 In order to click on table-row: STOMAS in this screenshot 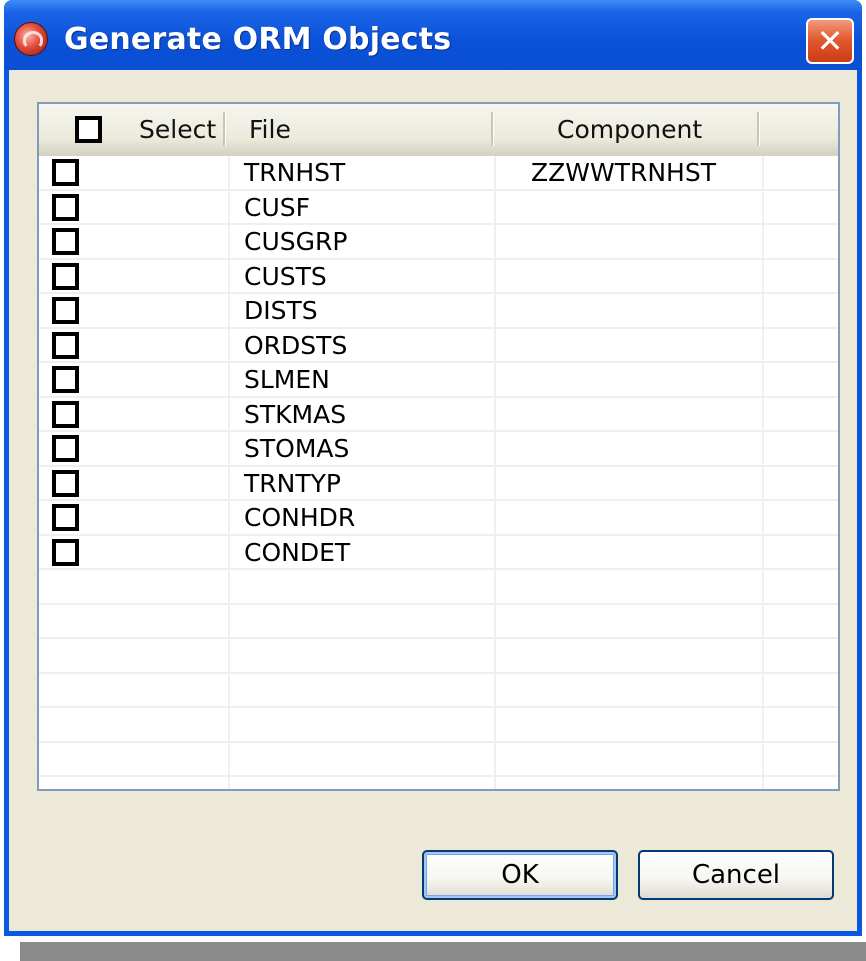, I will do `click(438, 449)`.